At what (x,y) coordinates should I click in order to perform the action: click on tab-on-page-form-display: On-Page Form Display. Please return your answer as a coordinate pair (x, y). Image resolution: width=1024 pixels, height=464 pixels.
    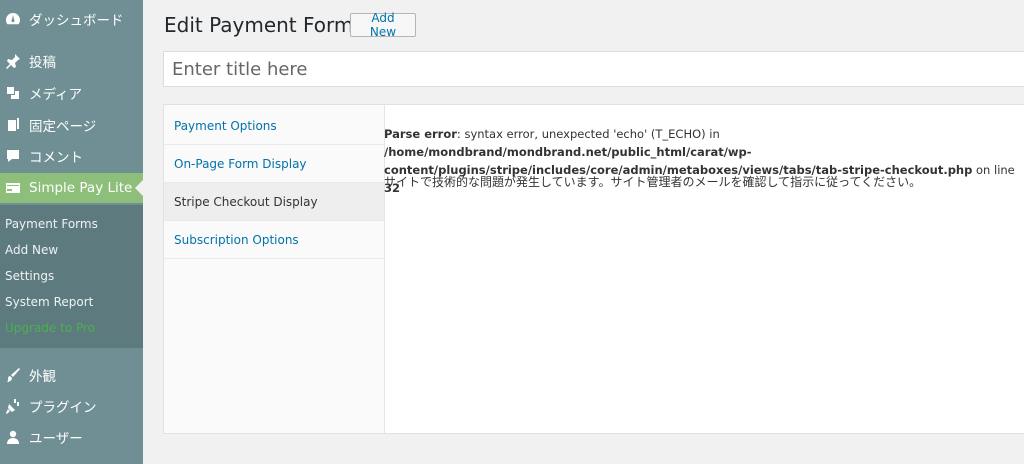
    Looking at the image, I should click on (274, 164).